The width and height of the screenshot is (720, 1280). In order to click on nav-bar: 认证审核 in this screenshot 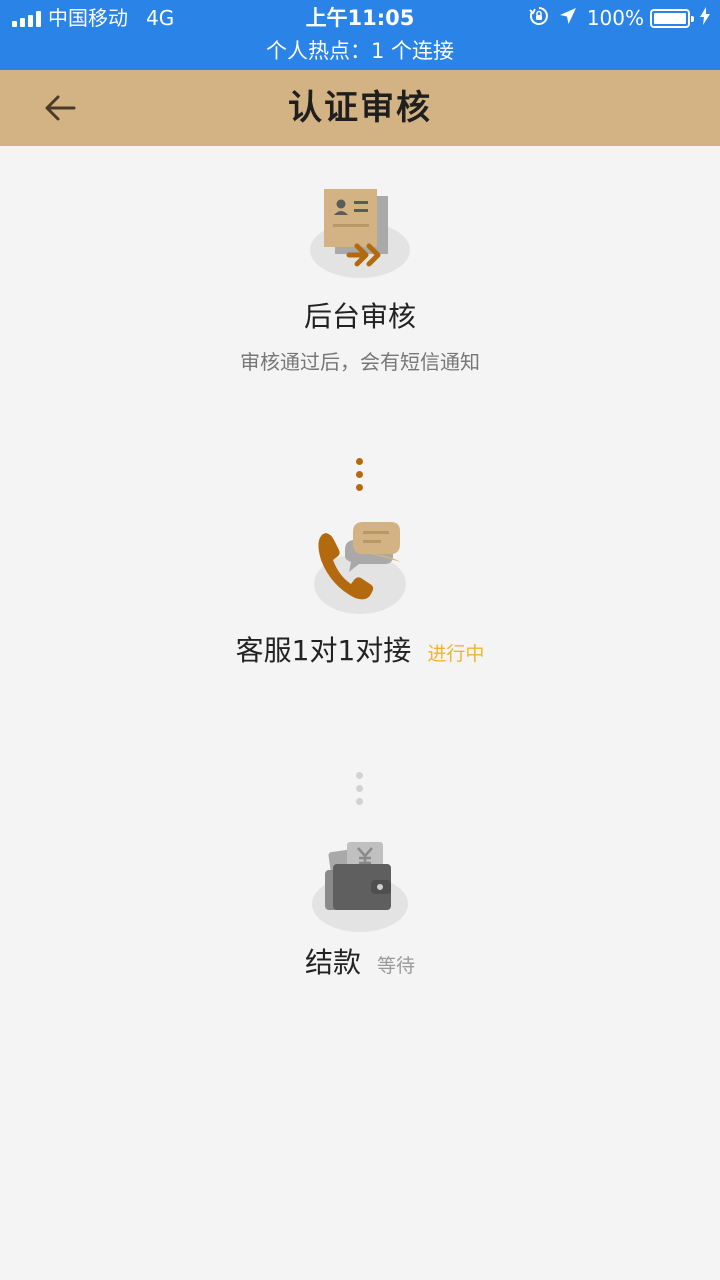, I will do `click(360, 108)`.